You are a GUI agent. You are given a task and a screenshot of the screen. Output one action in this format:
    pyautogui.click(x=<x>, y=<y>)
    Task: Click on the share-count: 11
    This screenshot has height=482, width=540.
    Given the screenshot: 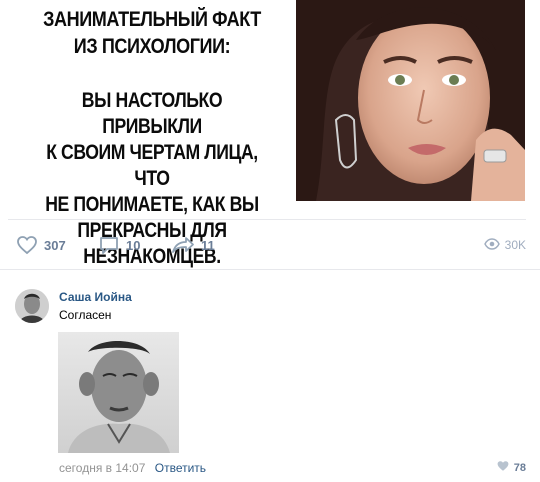 What is the action you would take?
    pyautogui.click(x=208, y=245)
    